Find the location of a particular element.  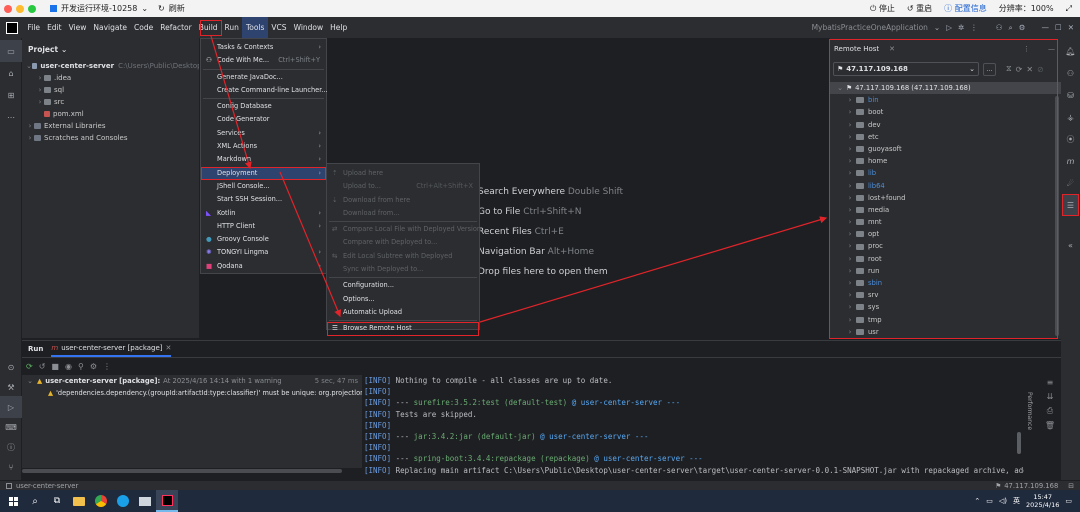

chrome-icon is located at coordinates (101, 501).